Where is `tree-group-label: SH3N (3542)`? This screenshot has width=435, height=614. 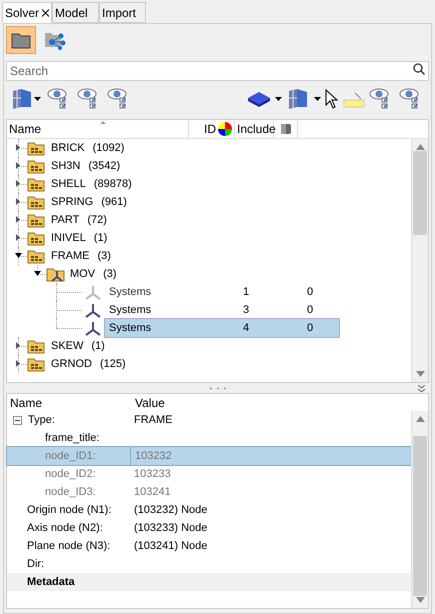 tree-group-label: SH3N (3542) is located at coordinates (85, 166).